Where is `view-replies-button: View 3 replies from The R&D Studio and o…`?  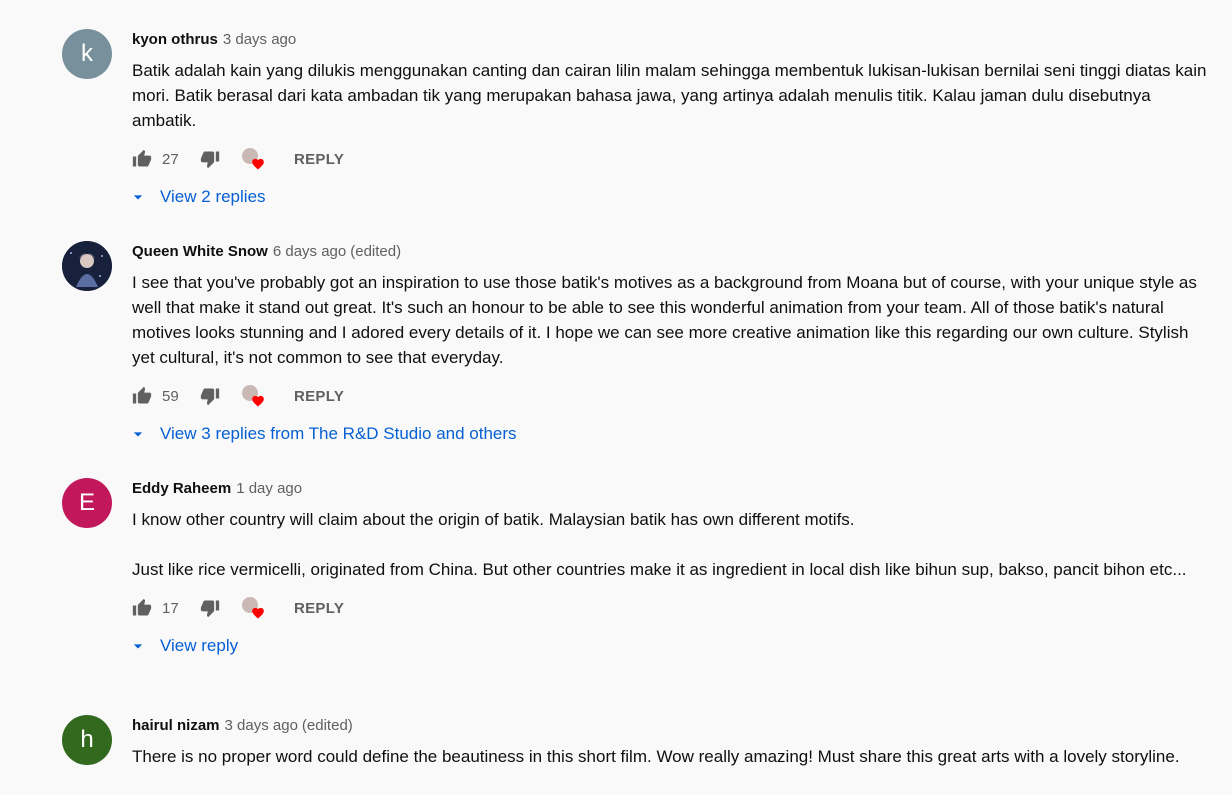
view-replies-button: View 3 replies from The R&D Studio and o… is located at coordinates (670, 434).